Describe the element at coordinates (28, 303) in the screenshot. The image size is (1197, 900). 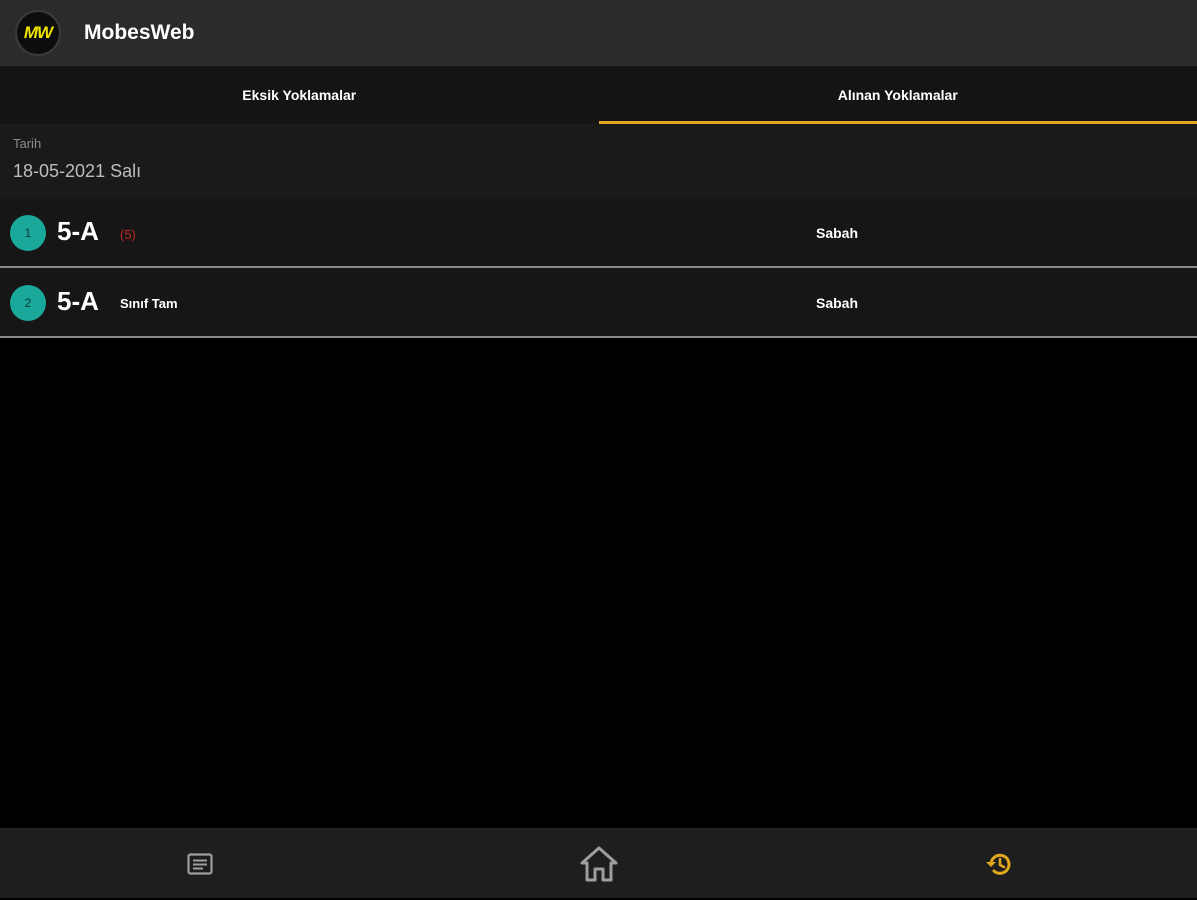
I see `row-index-badge: 2` at that location.